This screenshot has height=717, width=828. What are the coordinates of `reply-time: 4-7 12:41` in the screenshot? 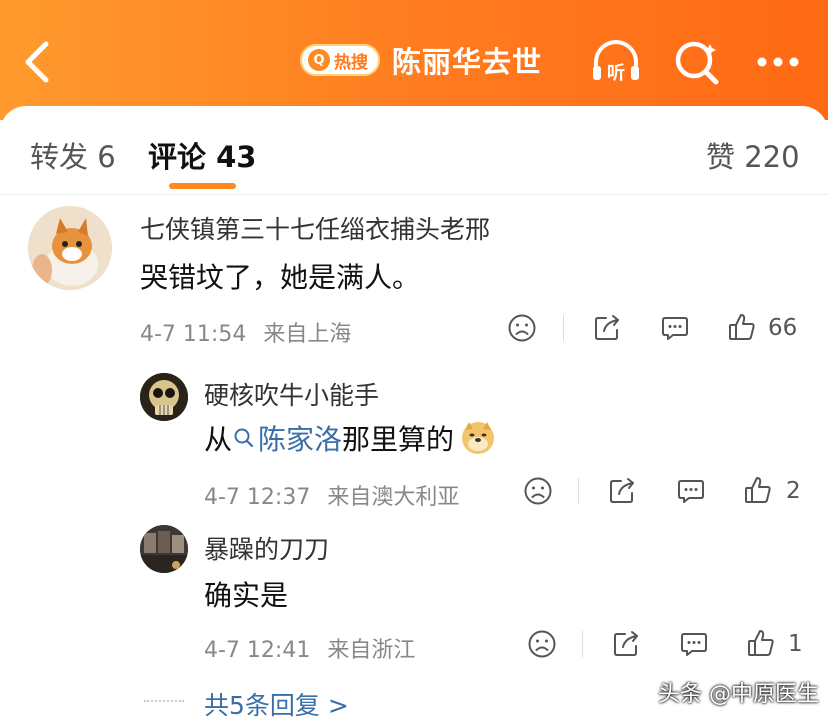 It's located at (257, 650).